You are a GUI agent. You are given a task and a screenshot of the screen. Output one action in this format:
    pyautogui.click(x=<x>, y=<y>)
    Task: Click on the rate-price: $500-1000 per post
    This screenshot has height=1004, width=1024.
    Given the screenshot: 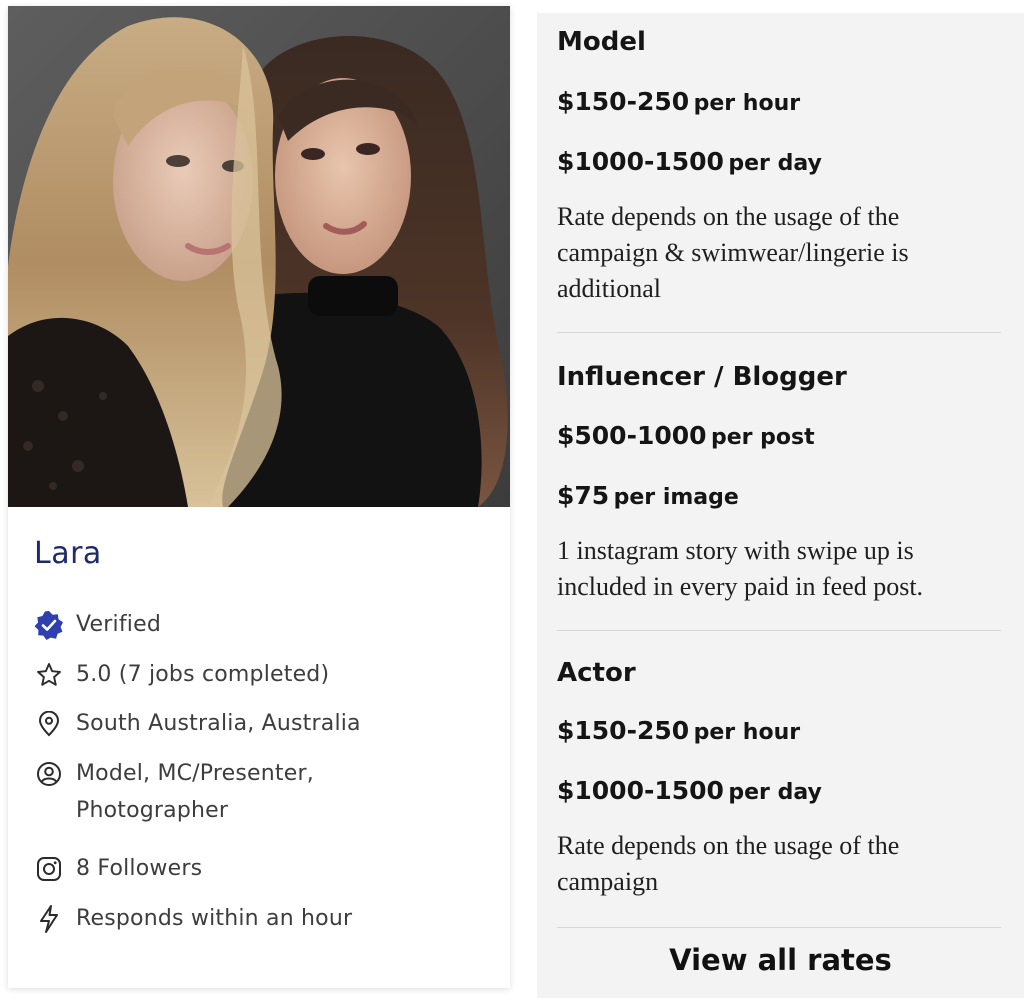 What is the action you would take?
    pyautogui.click(x=779, y=438)
    